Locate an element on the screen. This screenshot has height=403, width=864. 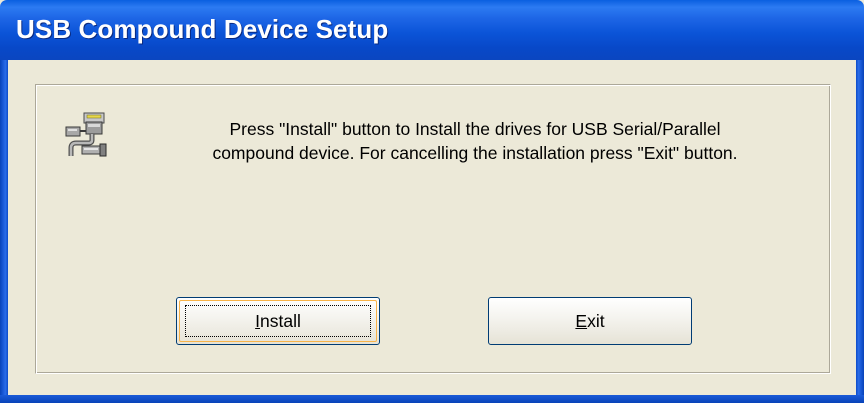
exit-button: Exit is located at coordinates (590, 321).